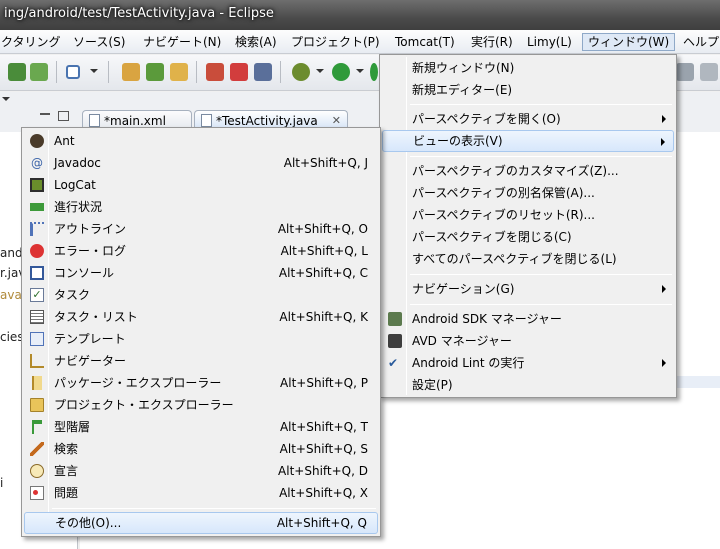  What do you see at coordinates (528, 341) in the screenshot?
I see `menu-item-avd-manager: AVD マネージャー` at bounding box center [528, 341].